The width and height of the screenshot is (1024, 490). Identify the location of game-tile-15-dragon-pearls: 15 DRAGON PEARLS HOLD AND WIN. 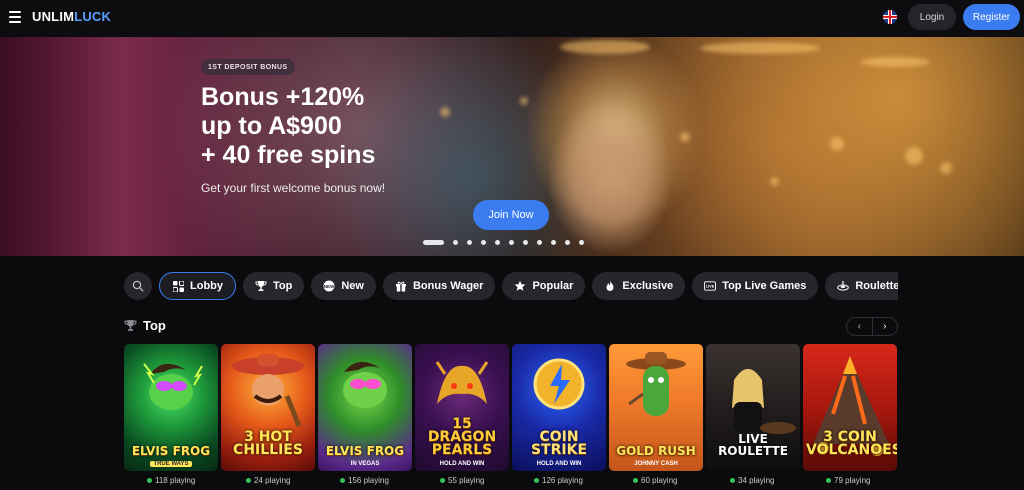
(462, 407).